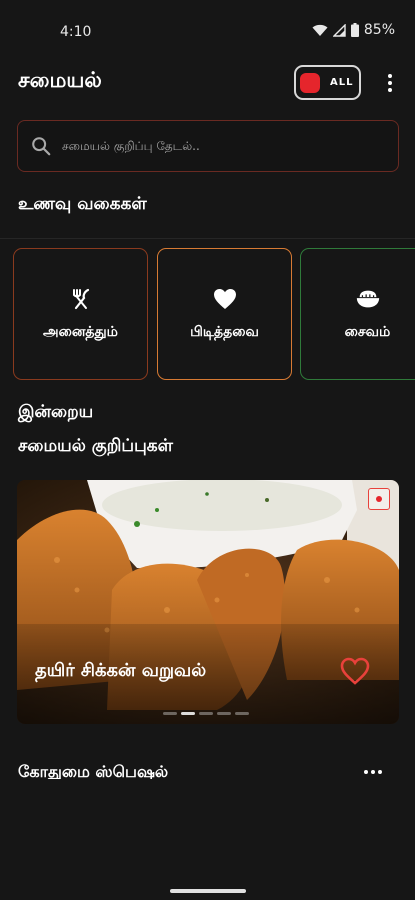 The width and height of the screenshot is (415, 900). I want to click on battery-level: 85%, so click(379, 30).